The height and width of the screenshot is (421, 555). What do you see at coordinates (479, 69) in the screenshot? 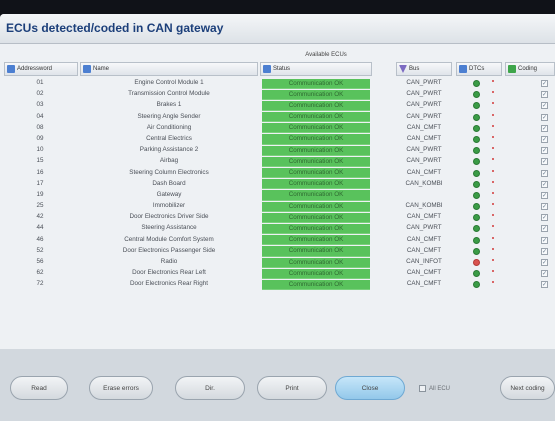
I see `column-header-dtcs: DTCs` at bounding box center [479, 69].